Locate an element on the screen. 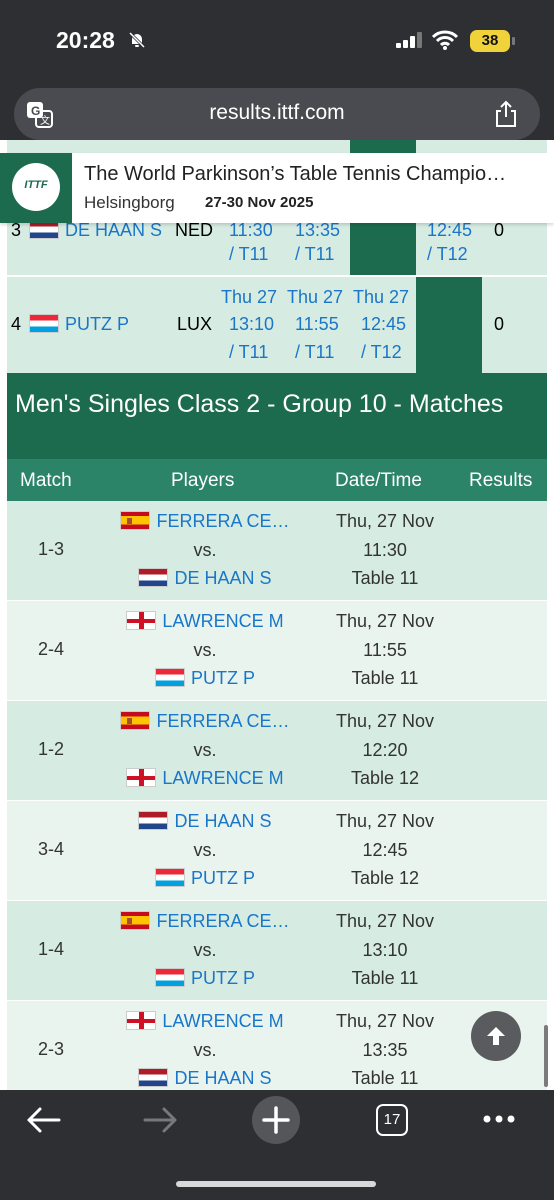 This screenshot has height=1200, width=554. header-results: Results is located at coordinates (501, 480).